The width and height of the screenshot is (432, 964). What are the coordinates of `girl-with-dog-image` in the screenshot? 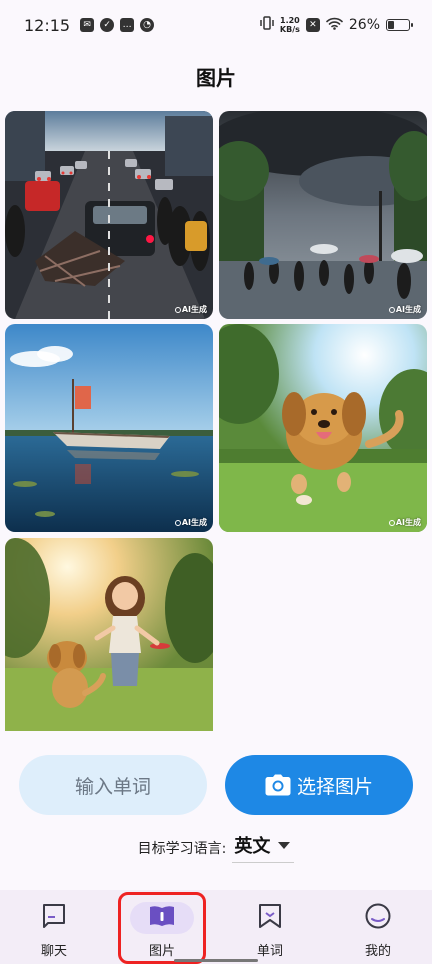 It's located at (109, 634).